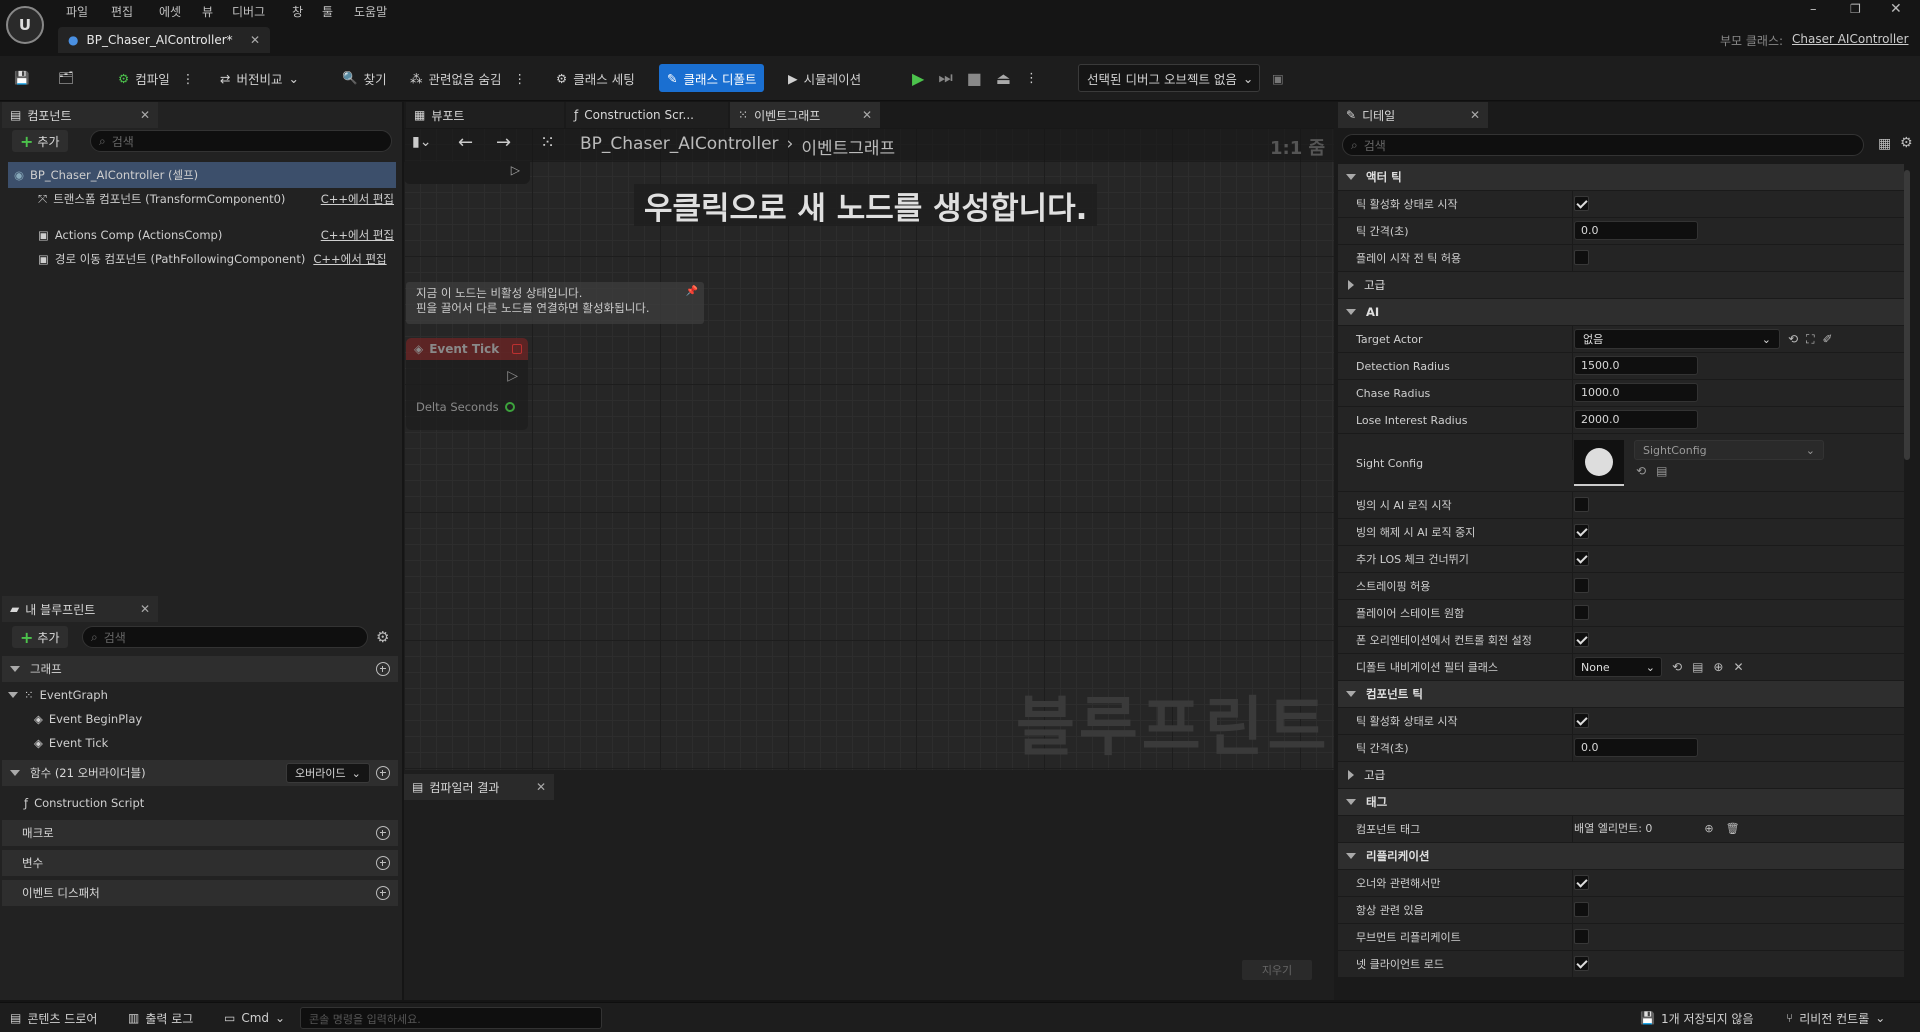 This screenshot has width=1920, height=1032. What do you see at coordinates (805, 115) in the screenshot?
I see `tab-event-graph: ⁙ 이벤트그래프 ✕` at bounding box center [805, 115].